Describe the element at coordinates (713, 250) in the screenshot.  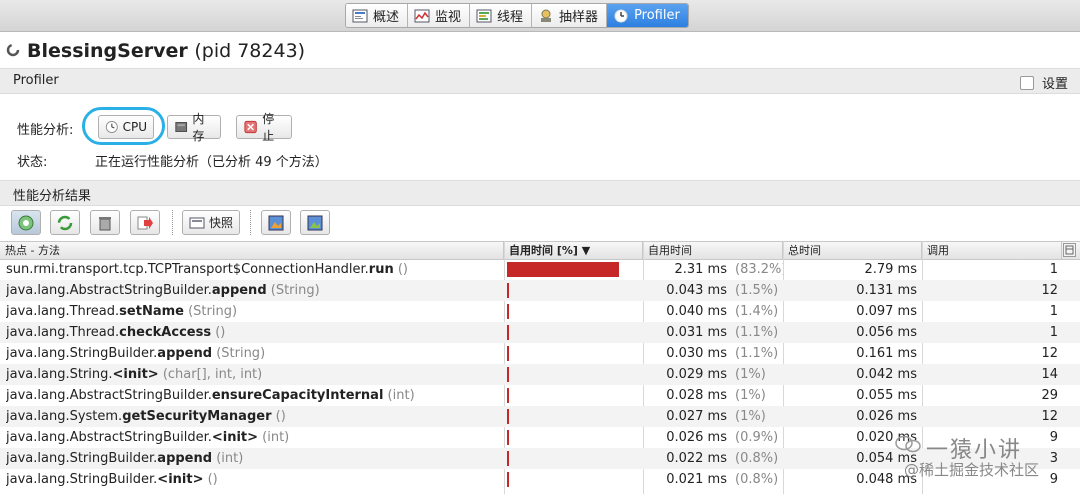
I see `col-header-self-time: 自用时间` at that location.